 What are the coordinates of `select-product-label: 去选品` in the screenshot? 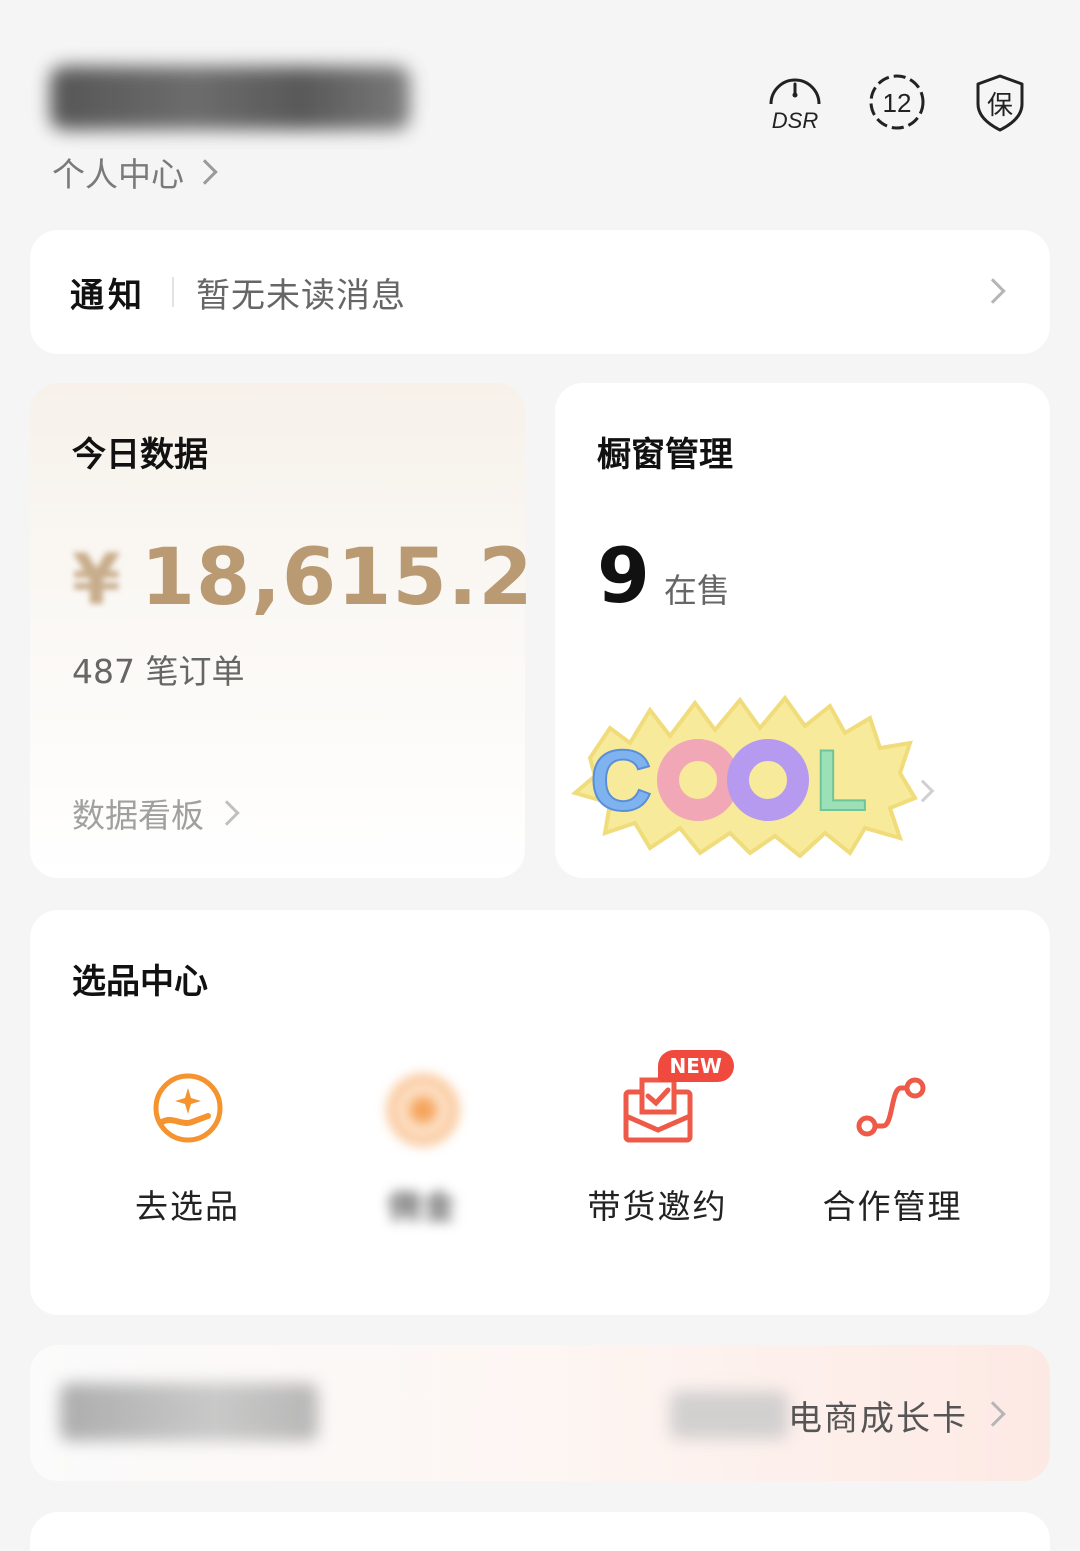 It's located at (187, 1206).